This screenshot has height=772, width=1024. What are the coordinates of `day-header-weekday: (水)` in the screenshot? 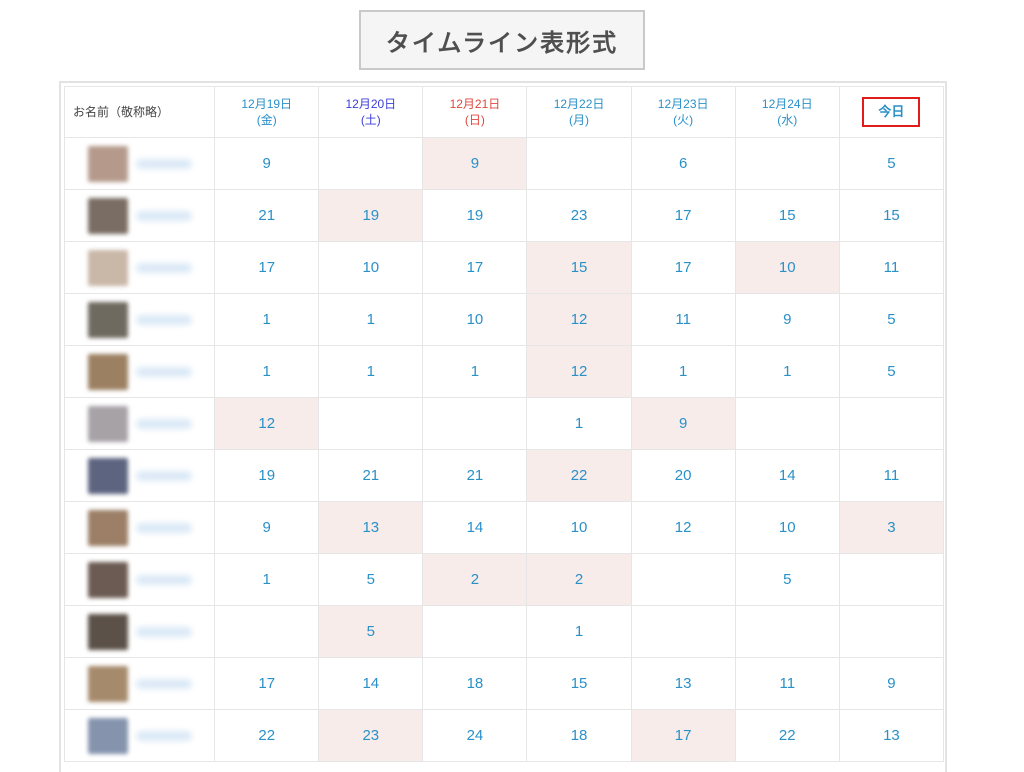 It's located at (787, 120).